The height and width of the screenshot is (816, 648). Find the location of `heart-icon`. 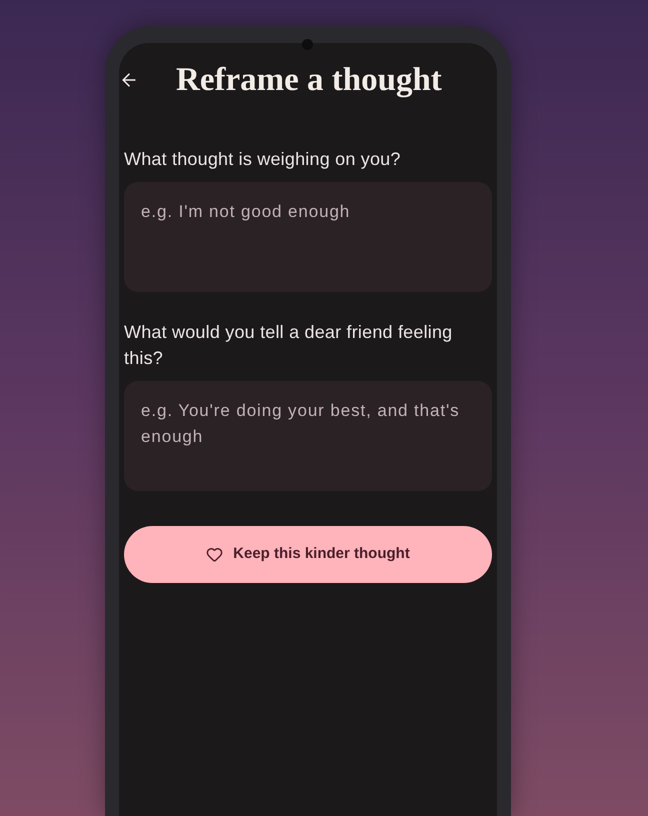

heart-icon is located at coordinates (215, 554).